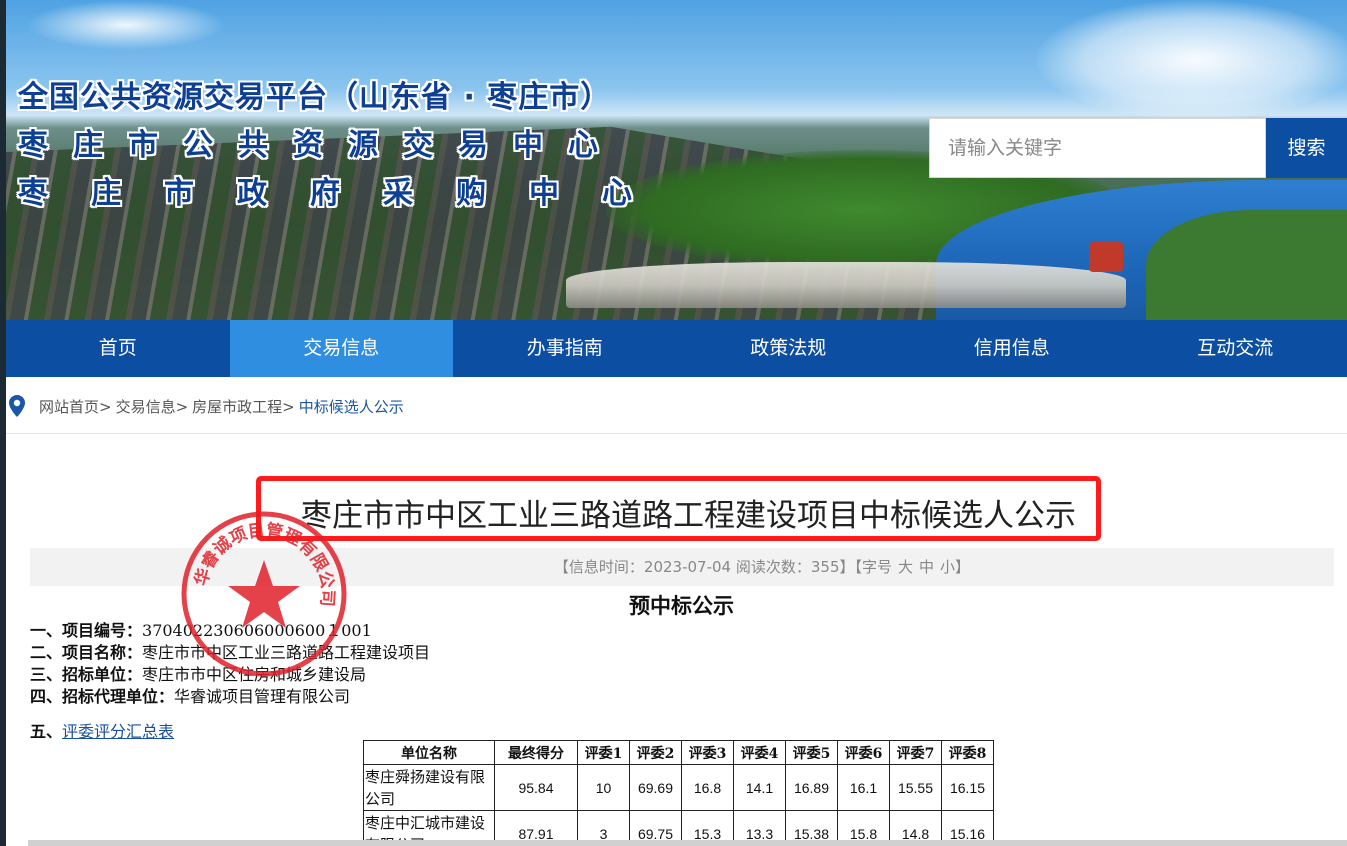 The height and width of the screenshot is (846, 1347). Describe the element at coordinates (963, 567) in the screenshot. I see `meta-close: 】` at that location.